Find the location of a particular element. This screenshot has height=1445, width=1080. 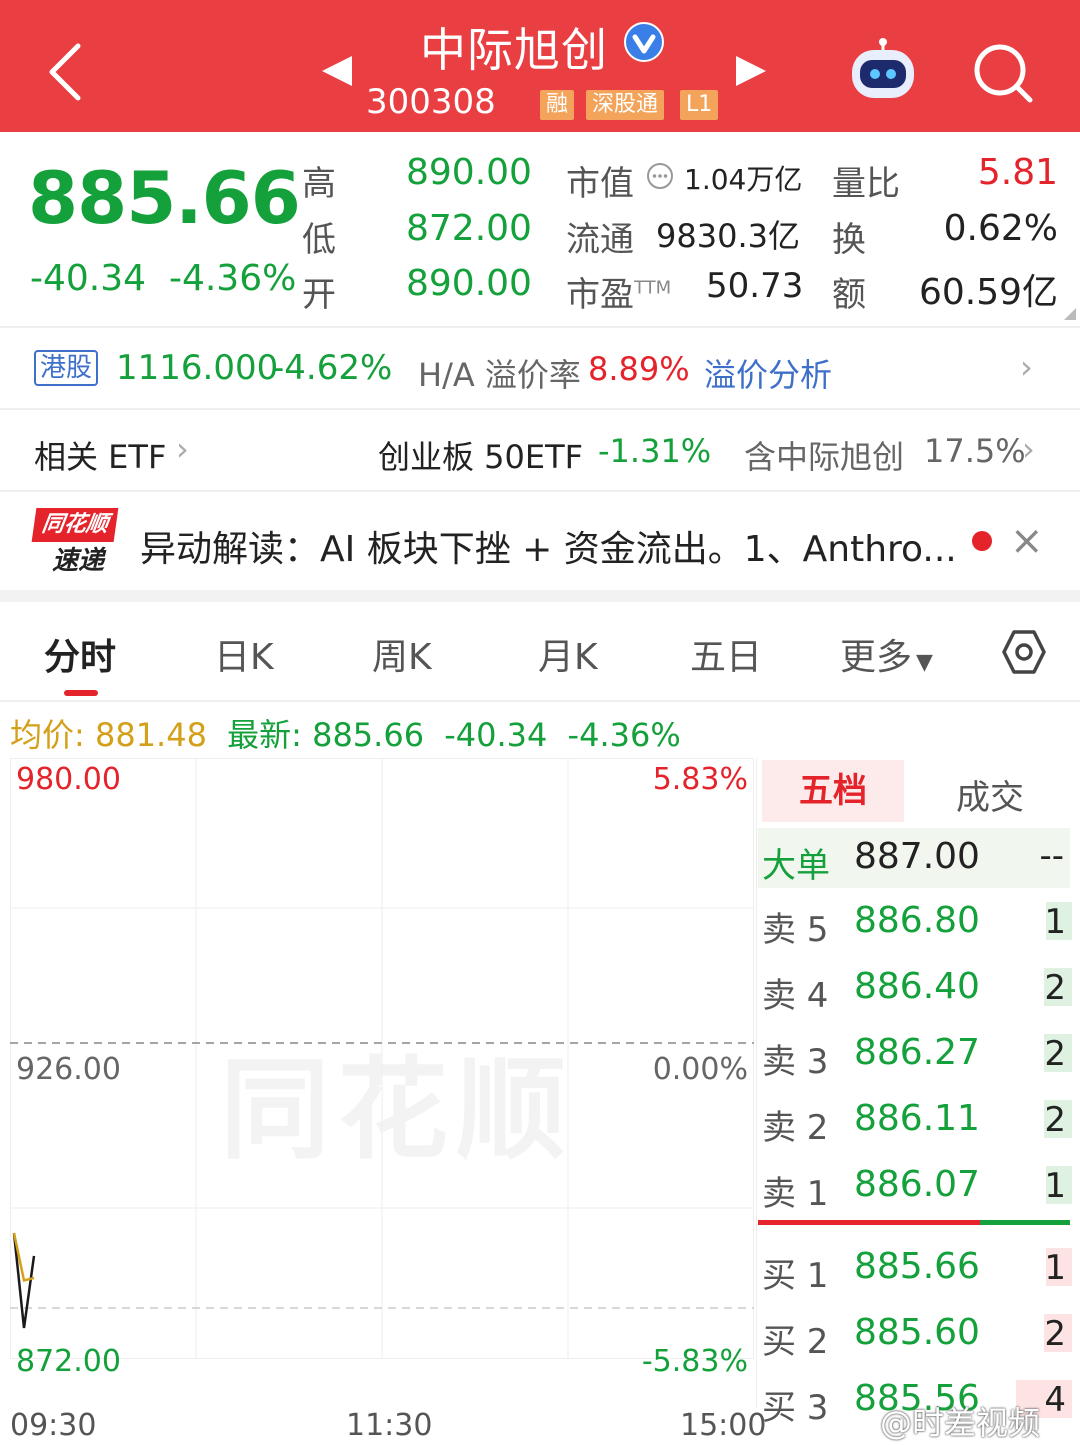

latest-price-value: 885.66 is located at coordinates (368, 735).